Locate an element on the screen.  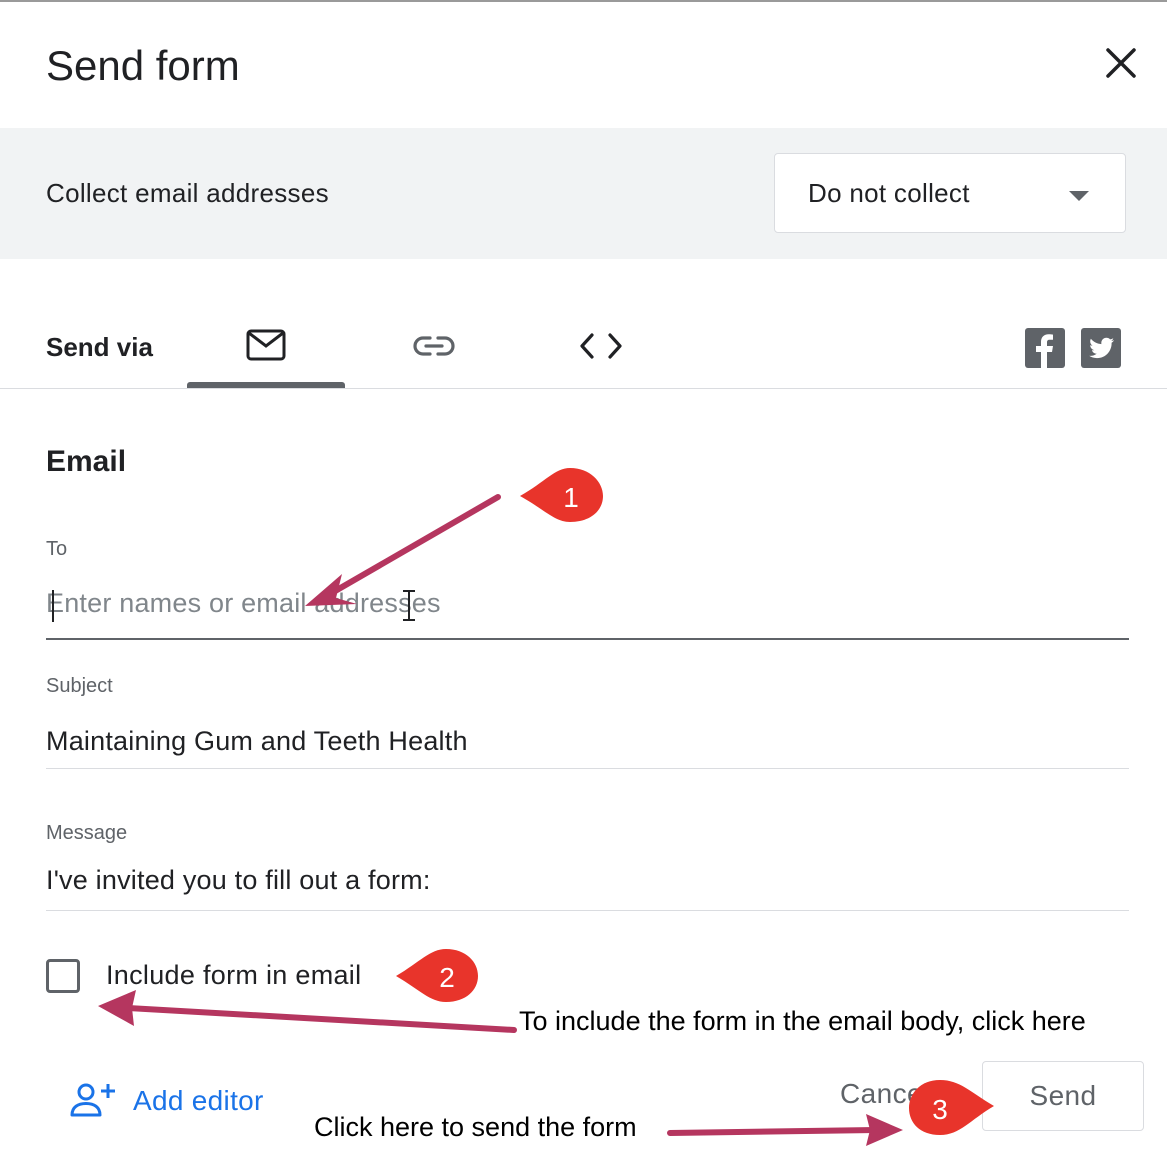
email-section-title: Email is located at coordinates (86, 461).